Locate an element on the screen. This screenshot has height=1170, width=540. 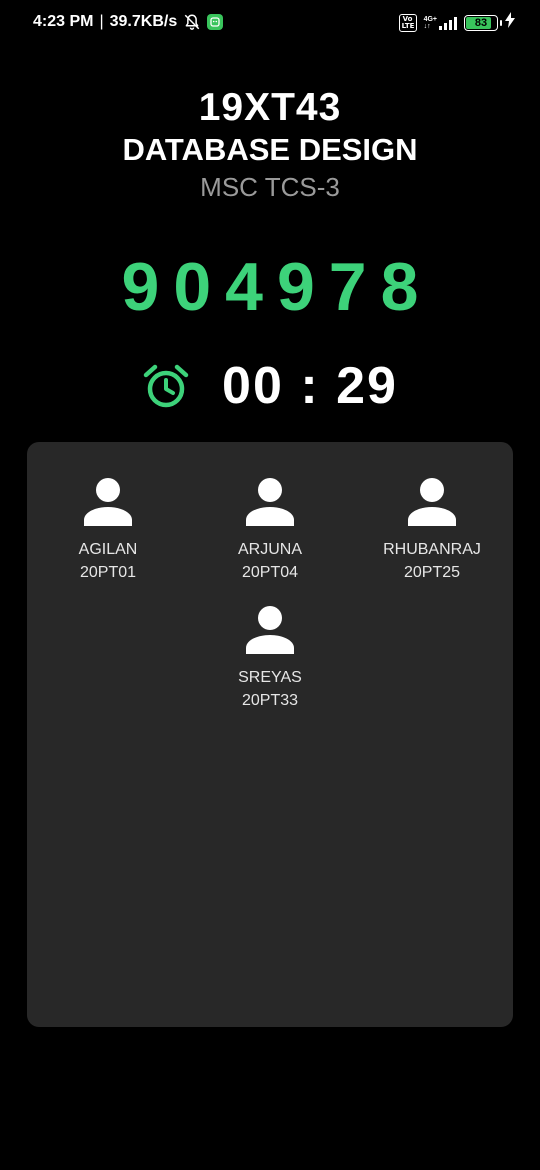
signal-block: 4G+ ↓↑ is located at coordinates (440, 23).